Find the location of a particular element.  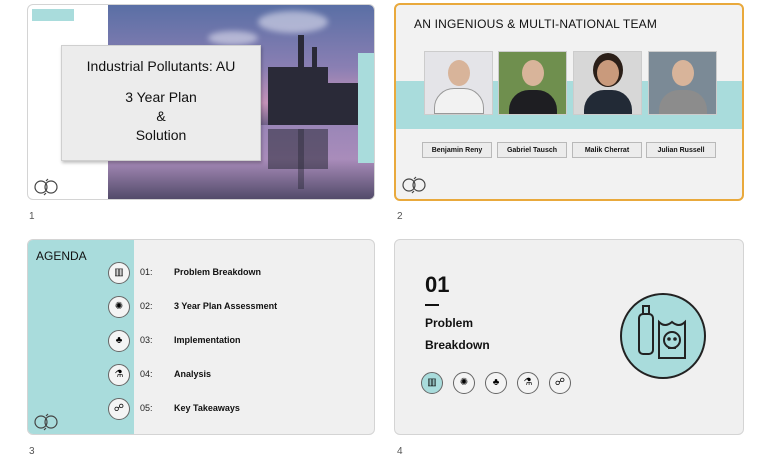

slide-title: Industrial Pollutants: AU is located at coordinates (161, 66).